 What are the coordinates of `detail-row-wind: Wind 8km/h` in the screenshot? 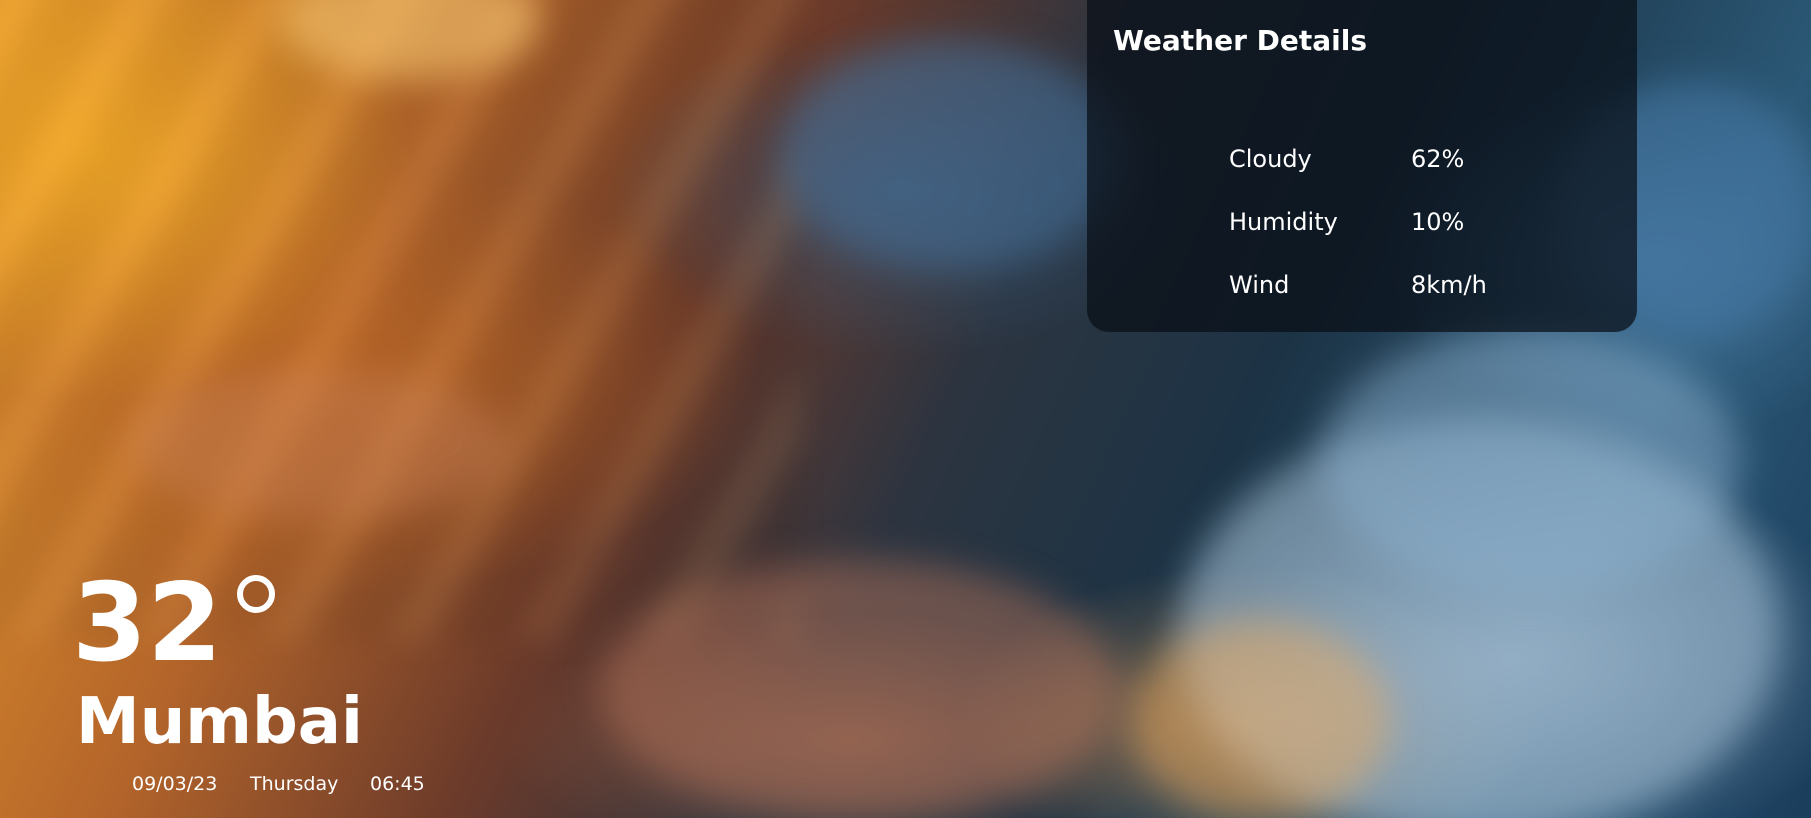 It's located at (1409, 285).